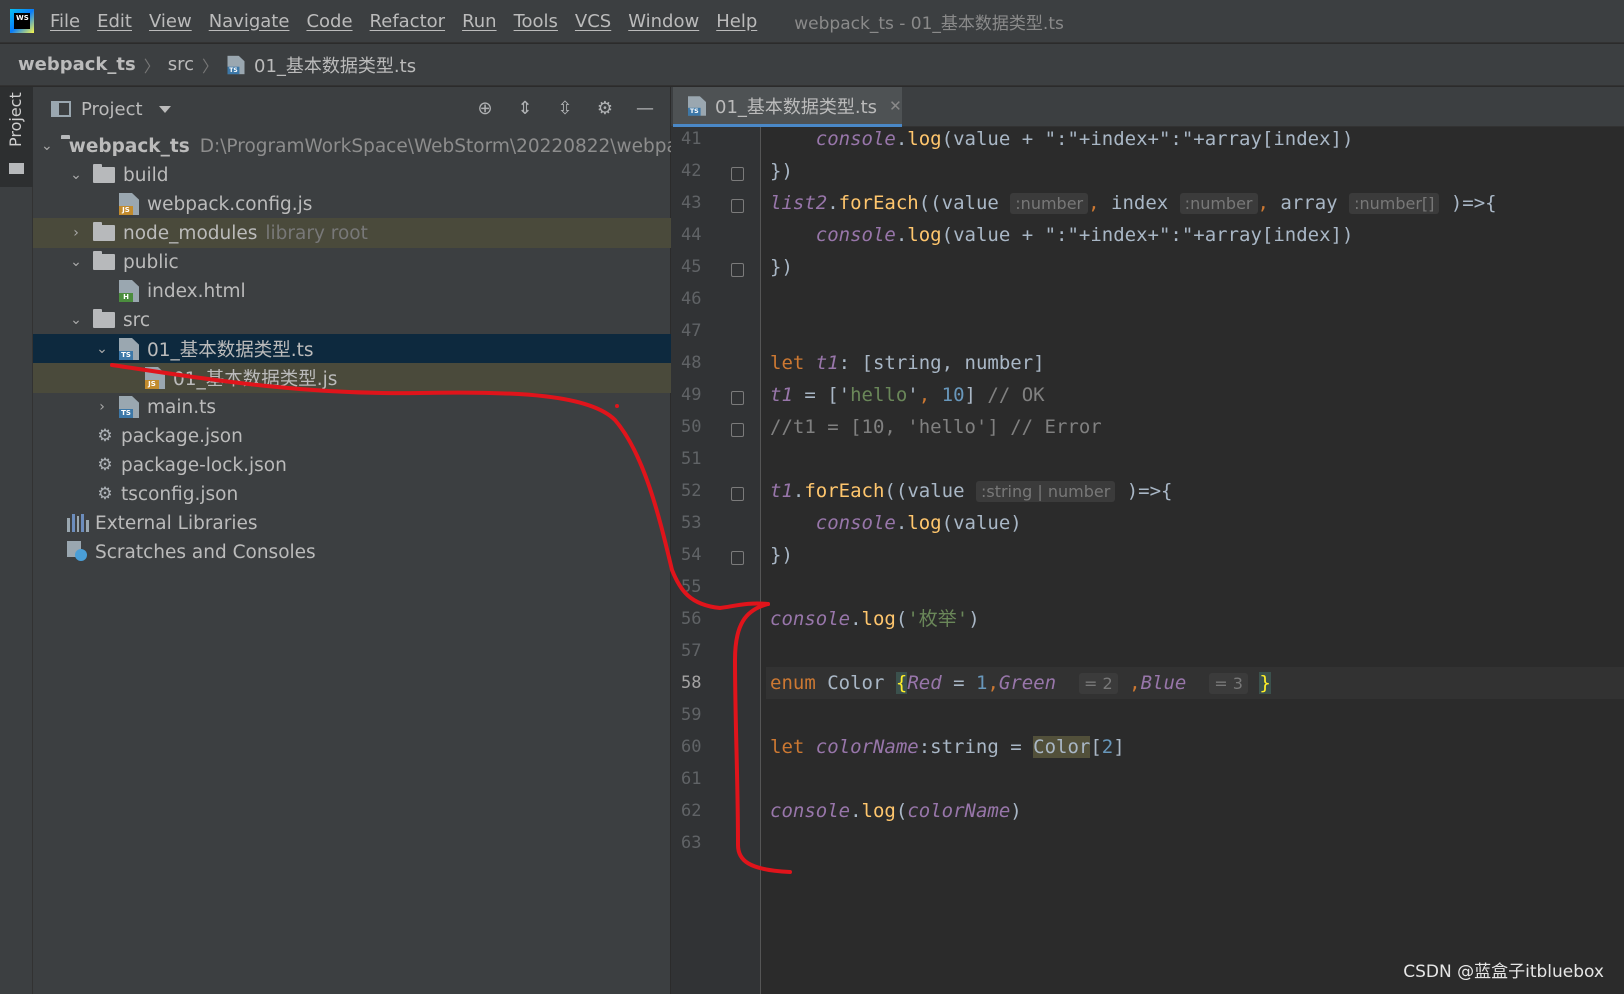  Describe the element at coordinates (691, 555) in the screenshot. I see `line-number: 54` at that location.